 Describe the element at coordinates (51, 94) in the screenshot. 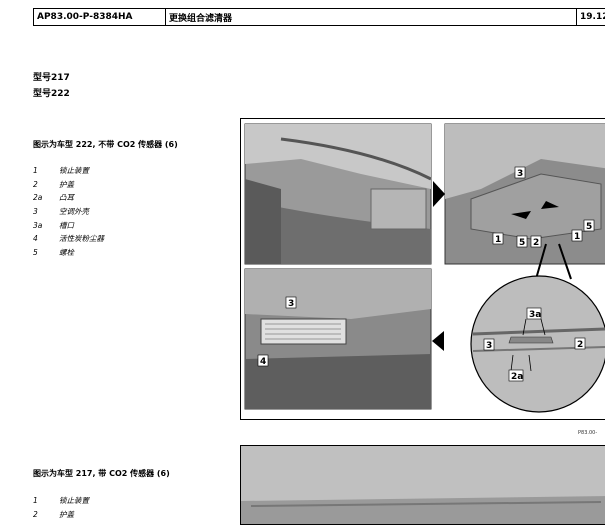

I see `model-222: 型号222` at that location.